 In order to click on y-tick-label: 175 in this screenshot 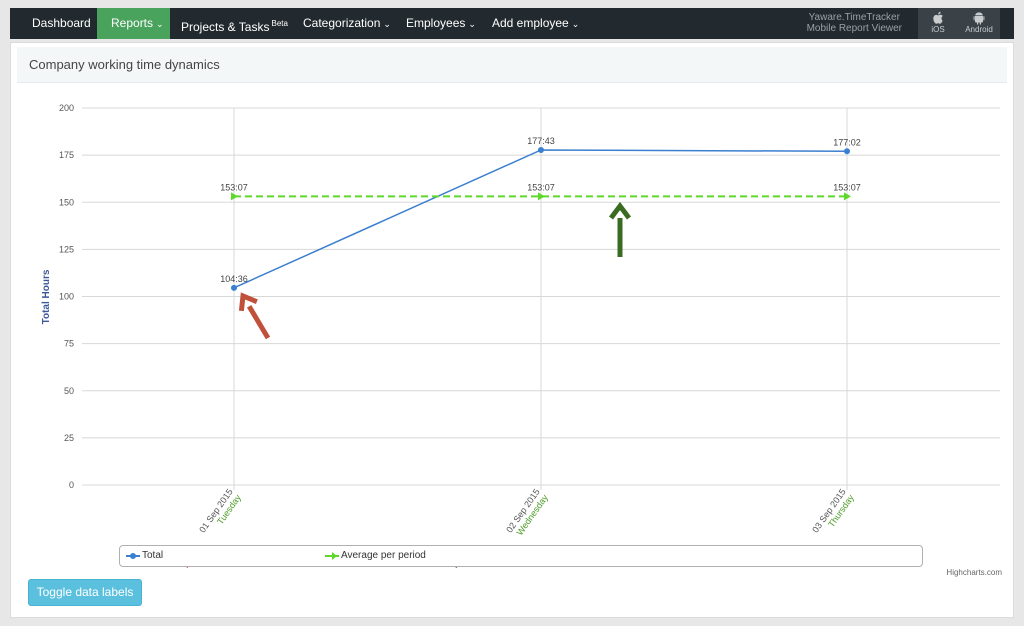, I will do `click(66, 155)`.